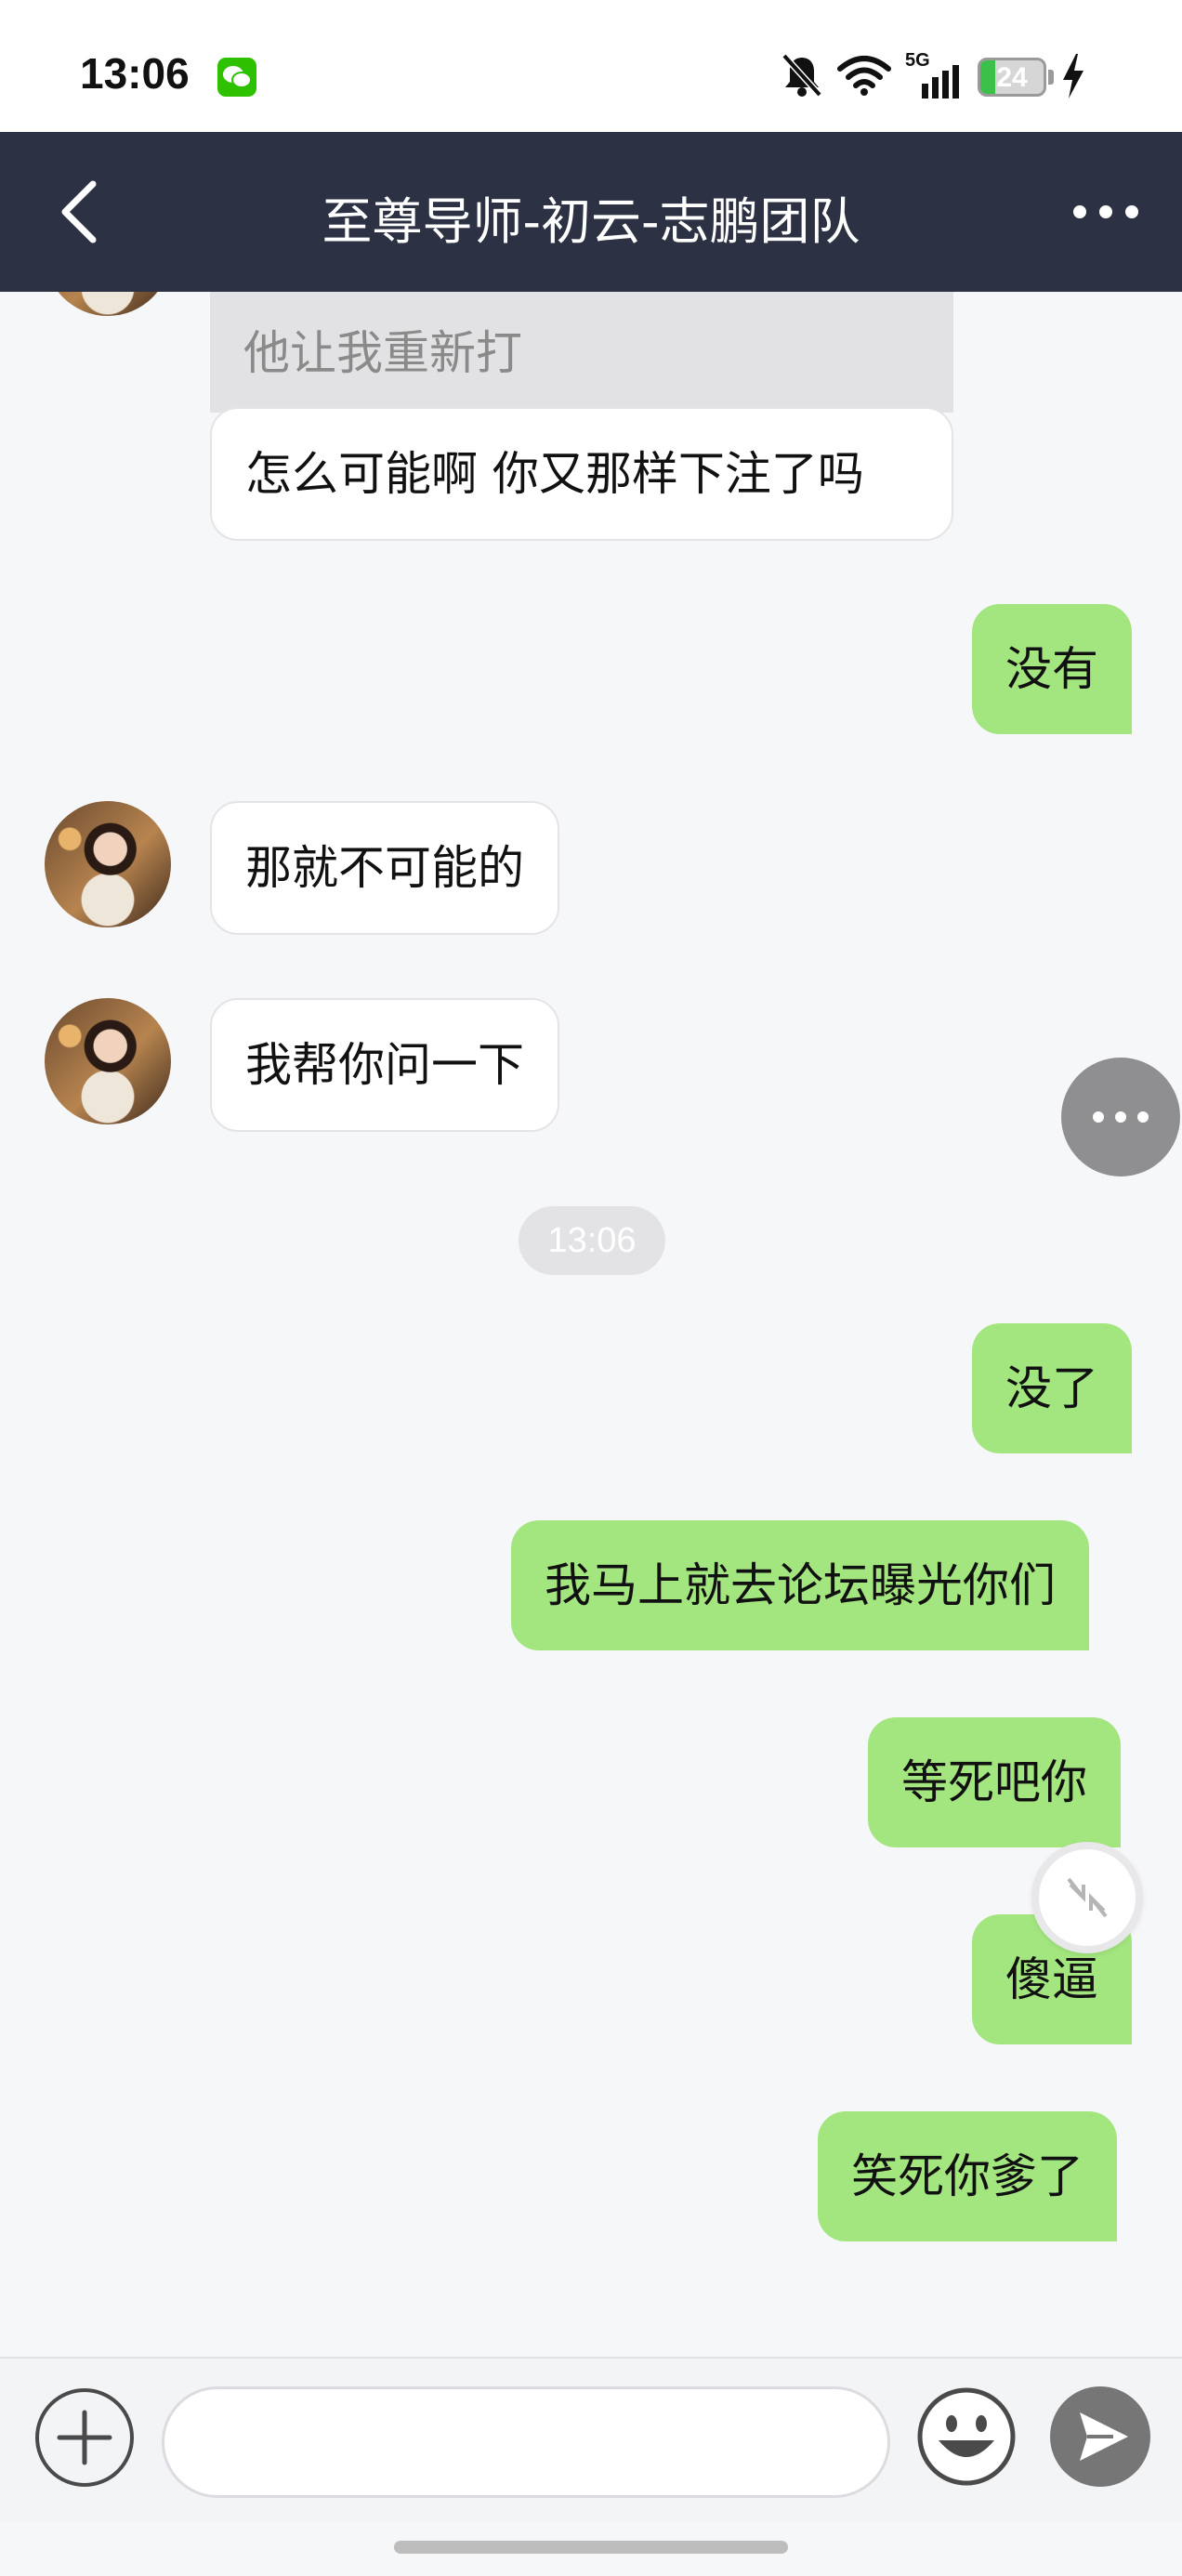  I want to click on back-button, so click(80, 212).